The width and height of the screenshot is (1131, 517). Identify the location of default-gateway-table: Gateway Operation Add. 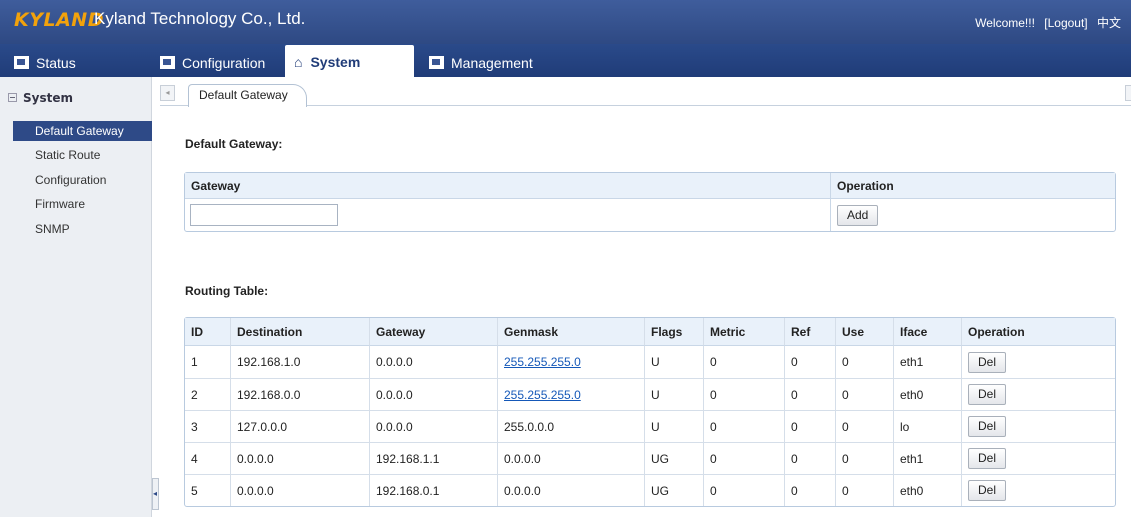
(650, 202).